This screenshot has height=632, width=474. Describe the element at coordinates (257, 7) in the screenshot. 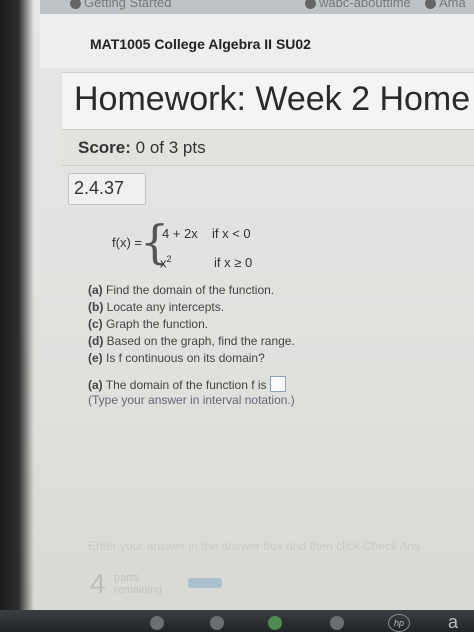

I see `bookmarks-bar: Getting Started wabc-abouttime Ama` at that location.